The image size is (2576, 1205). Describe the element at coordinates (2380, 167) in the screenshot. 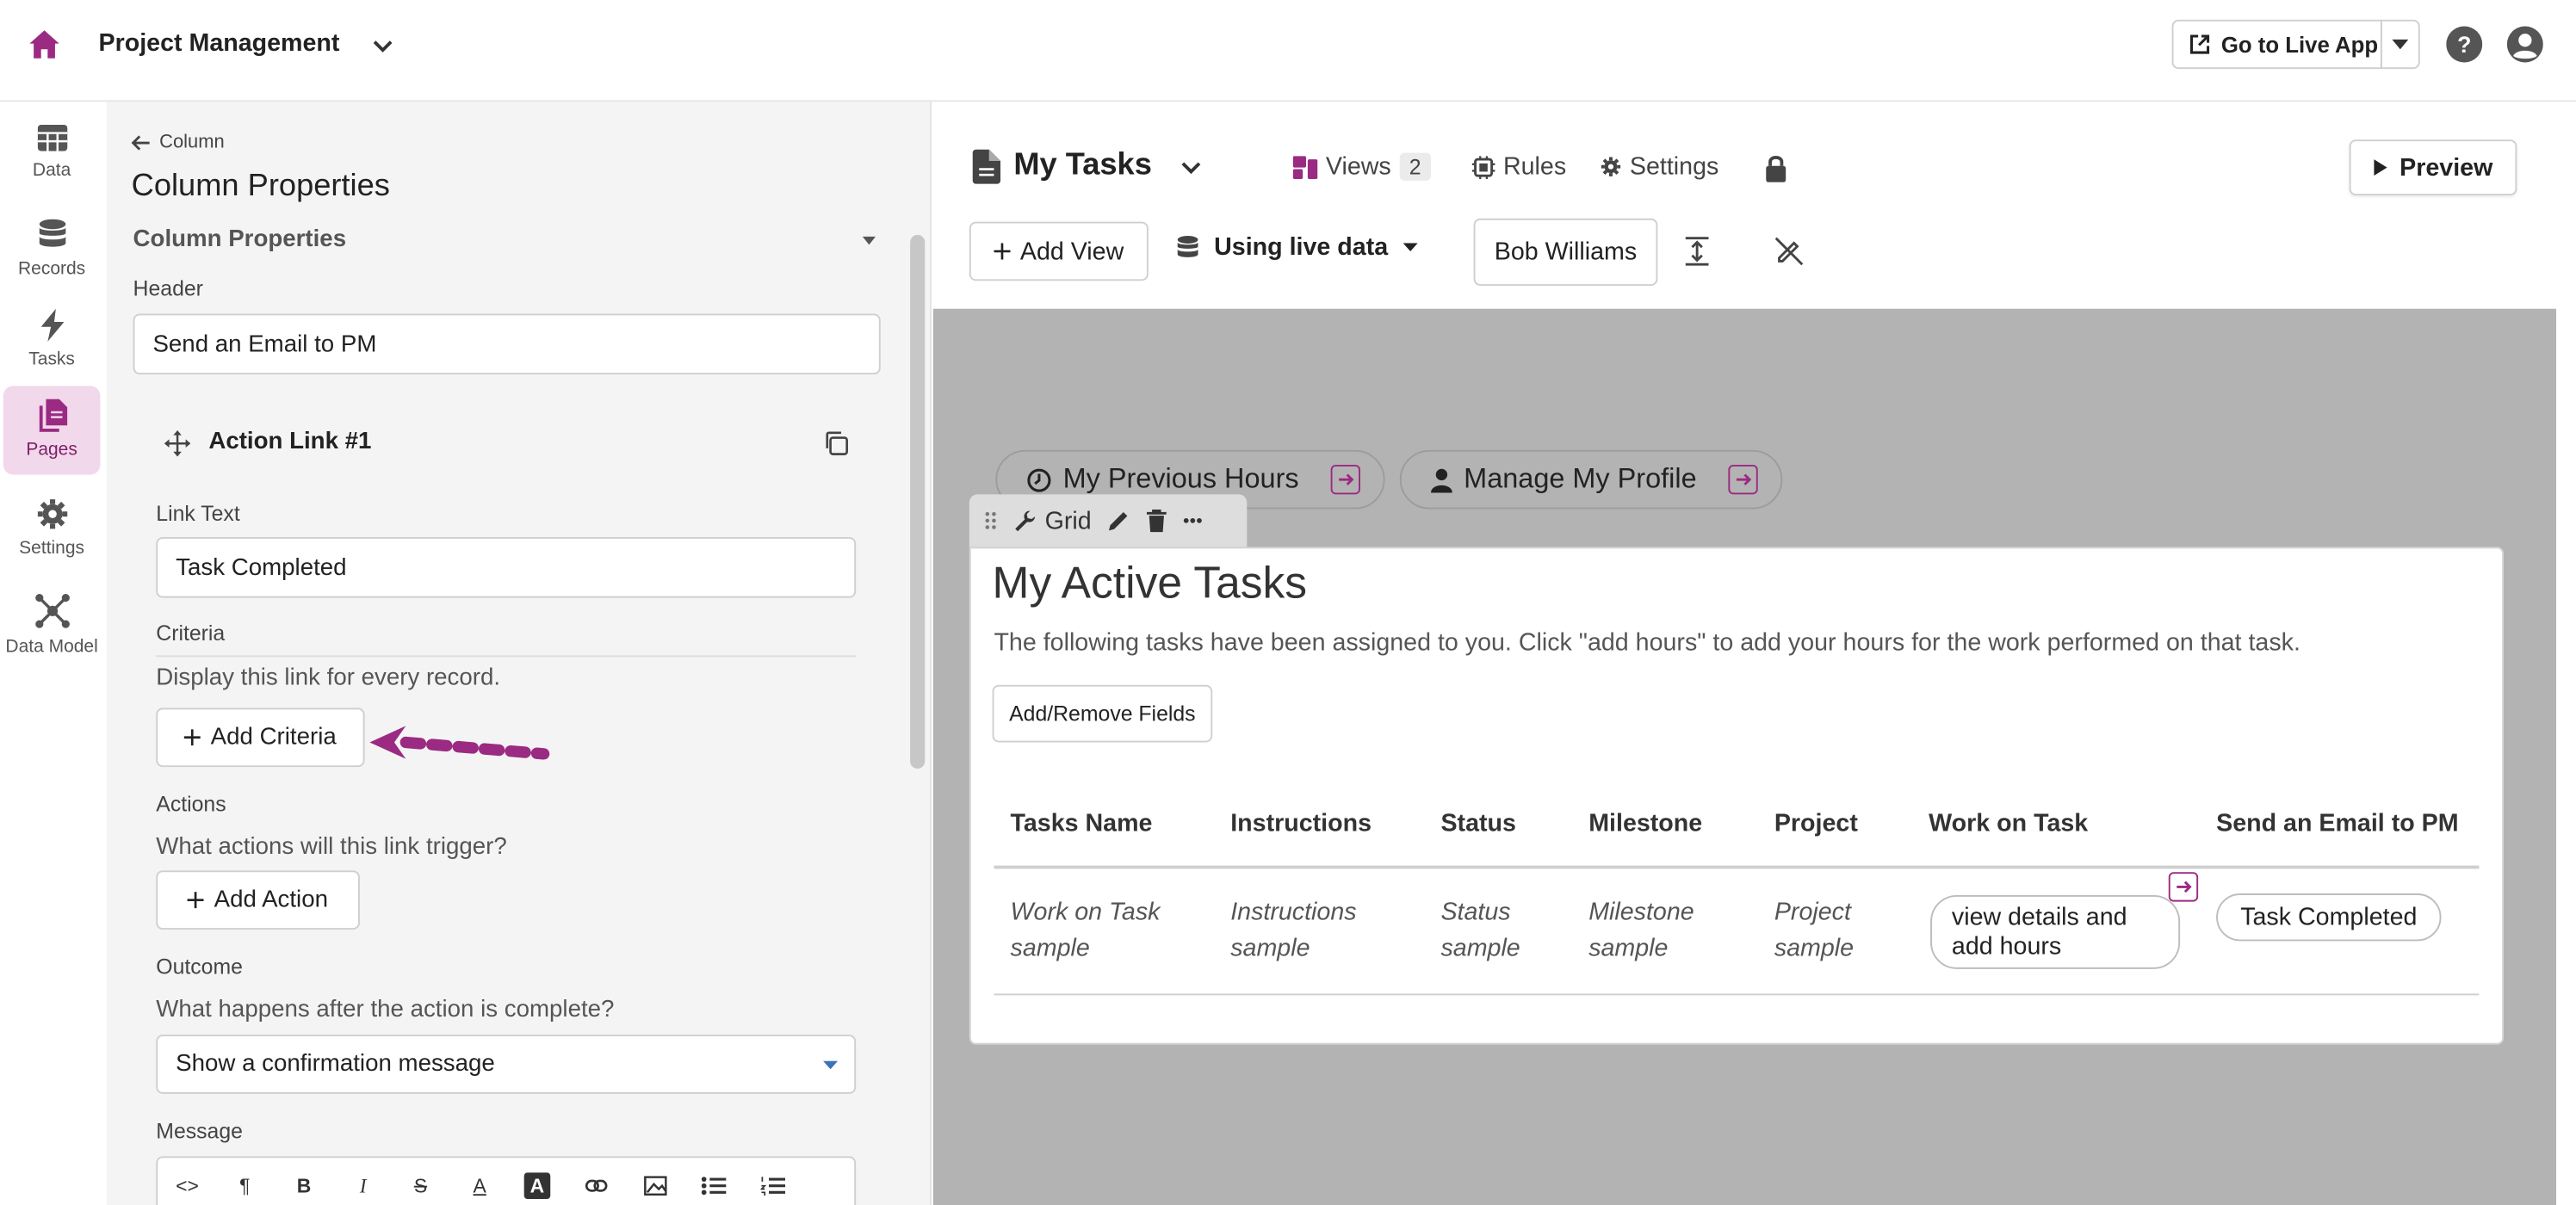

I see `play-icon` at that location.